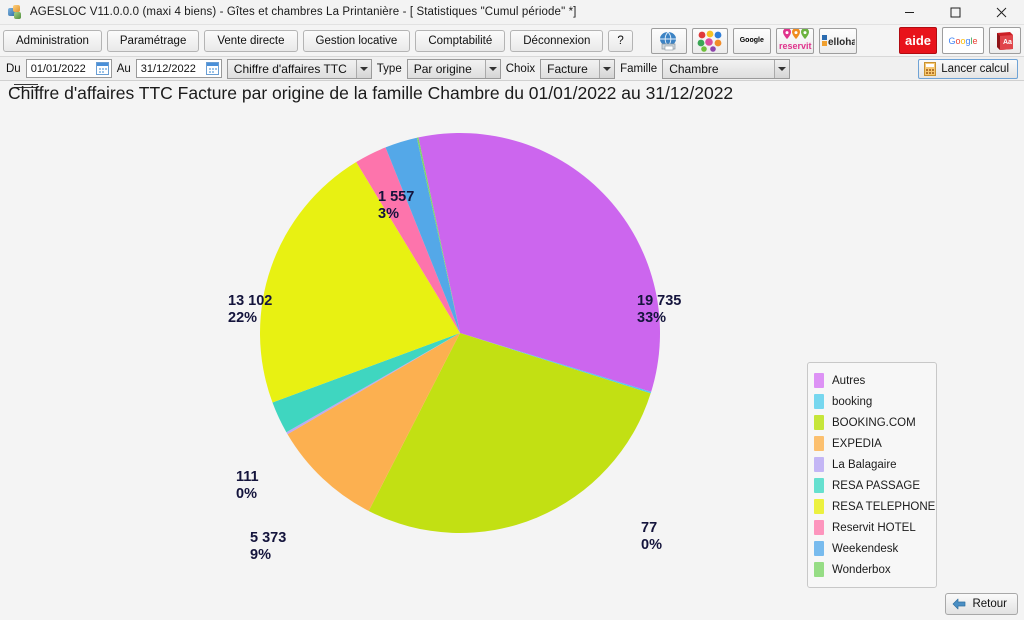  What do you see at coordinates (153, 40) in the screenshot?
I see `menu-parametrage: Paramétrage` at bounding box center [153, 40].